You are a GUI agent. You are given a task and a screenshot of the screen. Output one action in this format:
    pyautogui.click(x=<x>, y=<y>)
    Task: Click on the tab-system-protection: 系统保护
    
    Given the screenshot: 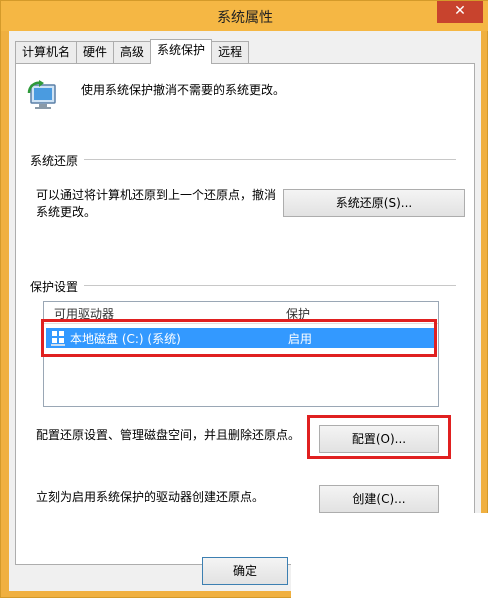 What is the action you would take?
    pyautogui.click(x=181, y=51)
    